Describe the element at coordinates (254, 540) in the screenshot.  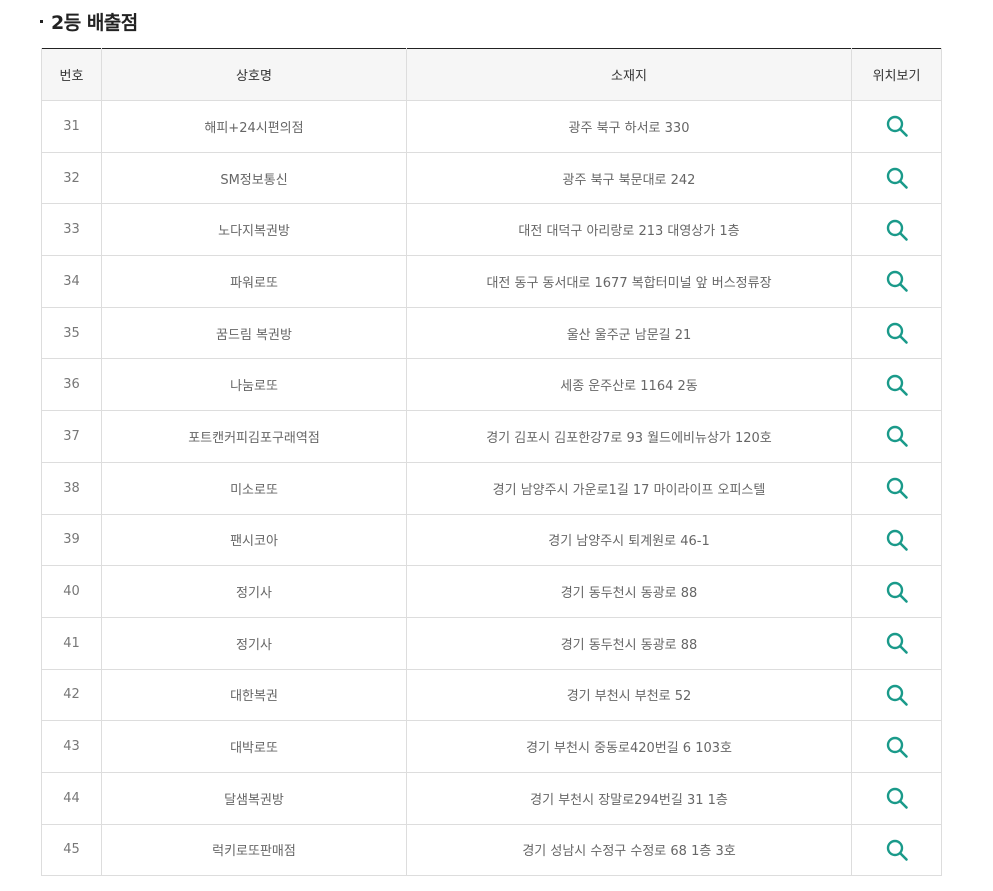
I see `store-name: 팬시코아` at that location.